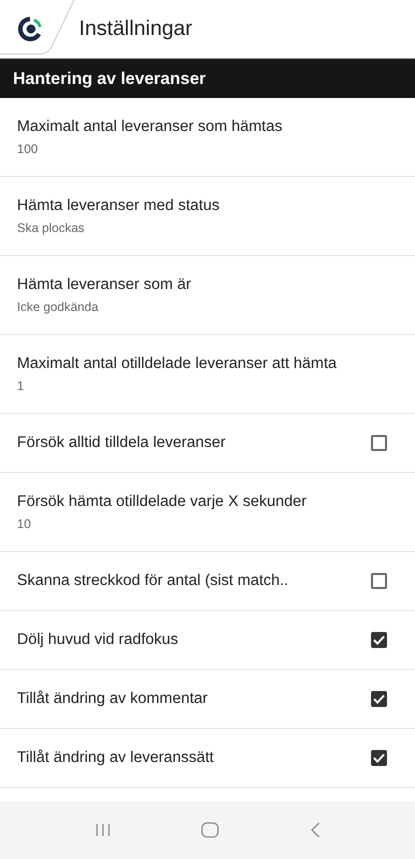 This screenshot has width=415, height=859. I want to click on setting-label: Maximalt antal otilldelade leveranser att hämta, so click(177, 364).